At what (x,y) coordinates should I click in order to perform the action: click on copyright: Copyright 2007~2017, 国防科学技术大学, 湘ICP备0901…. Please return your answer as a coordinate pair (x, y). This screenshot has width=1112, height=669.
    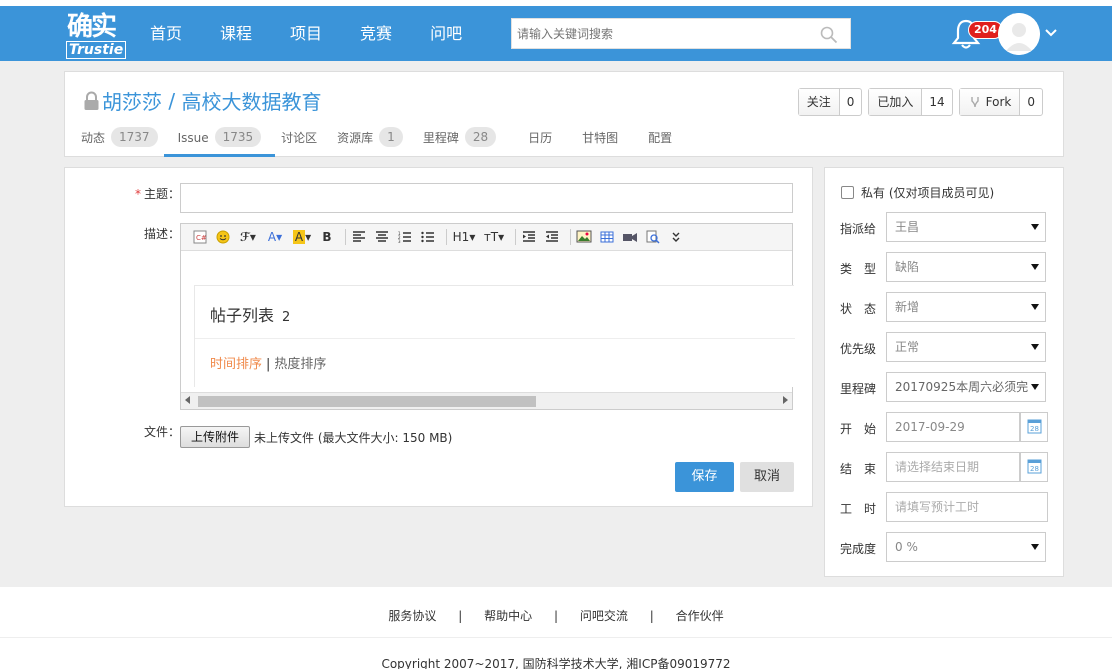
    Looking at the image, I should click on (556, 663).